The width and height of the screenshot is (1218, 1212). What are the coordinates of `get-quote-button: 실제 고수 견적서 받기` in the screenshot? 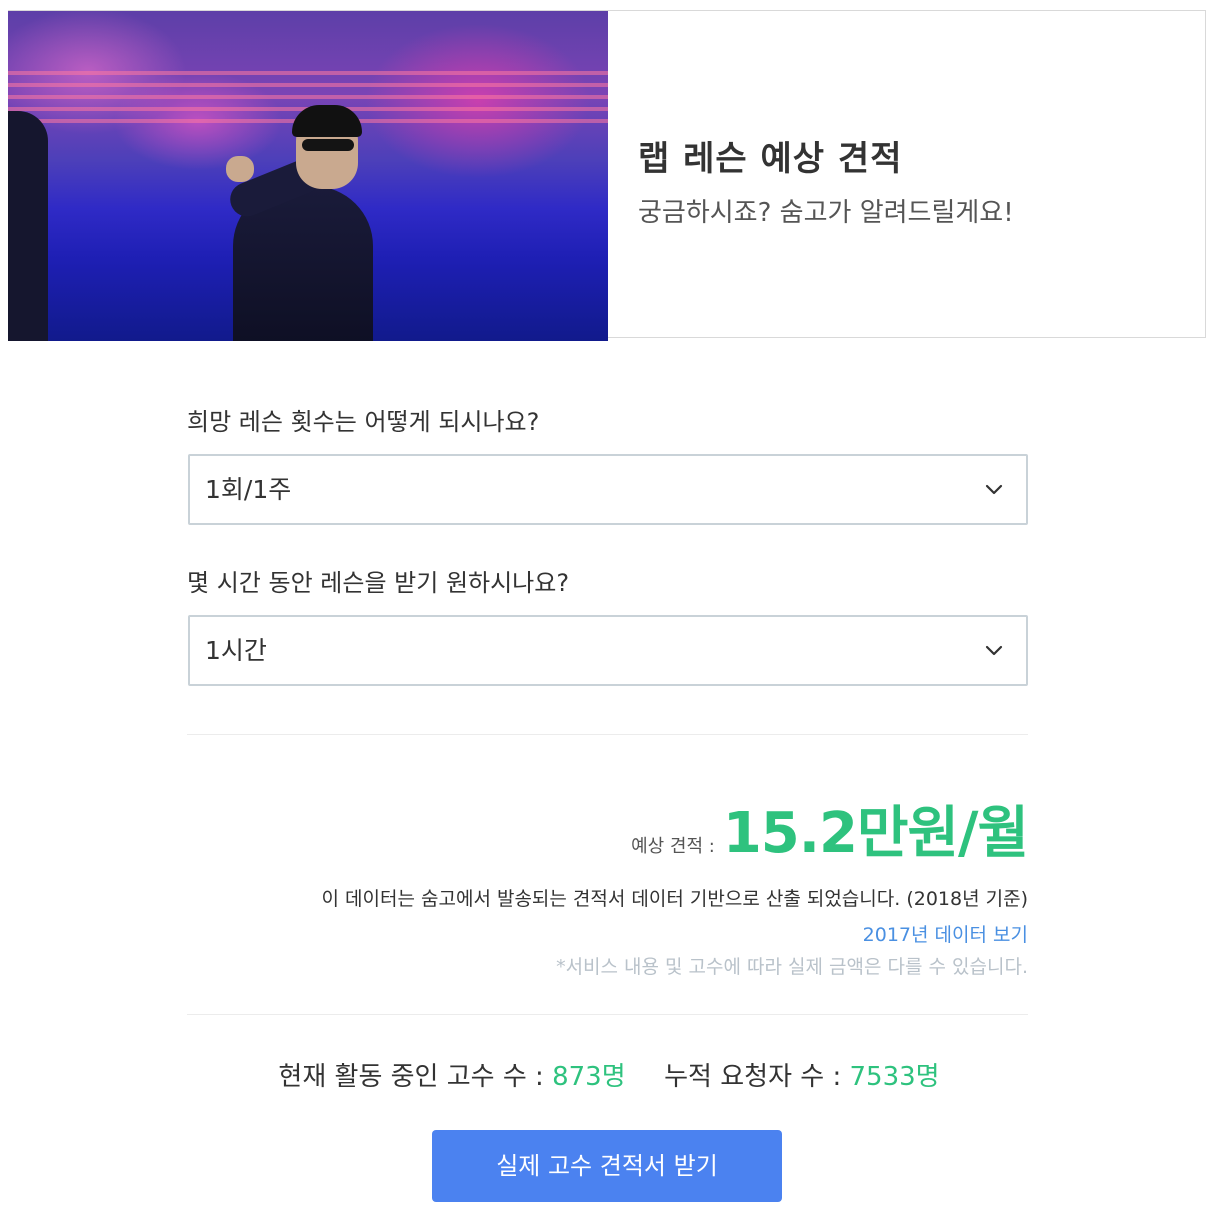 It's located at (607, 1166).